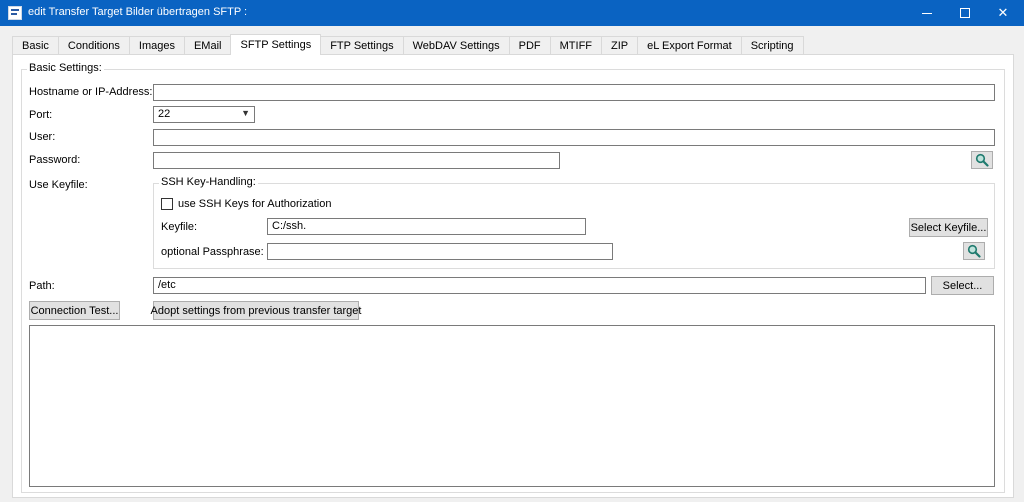 This screenshot has height=502, width=1024. Describe the element at coordinates (362, 45) in the screenshot. I see `tab-ftp-settings: FTP Settings` at that location.